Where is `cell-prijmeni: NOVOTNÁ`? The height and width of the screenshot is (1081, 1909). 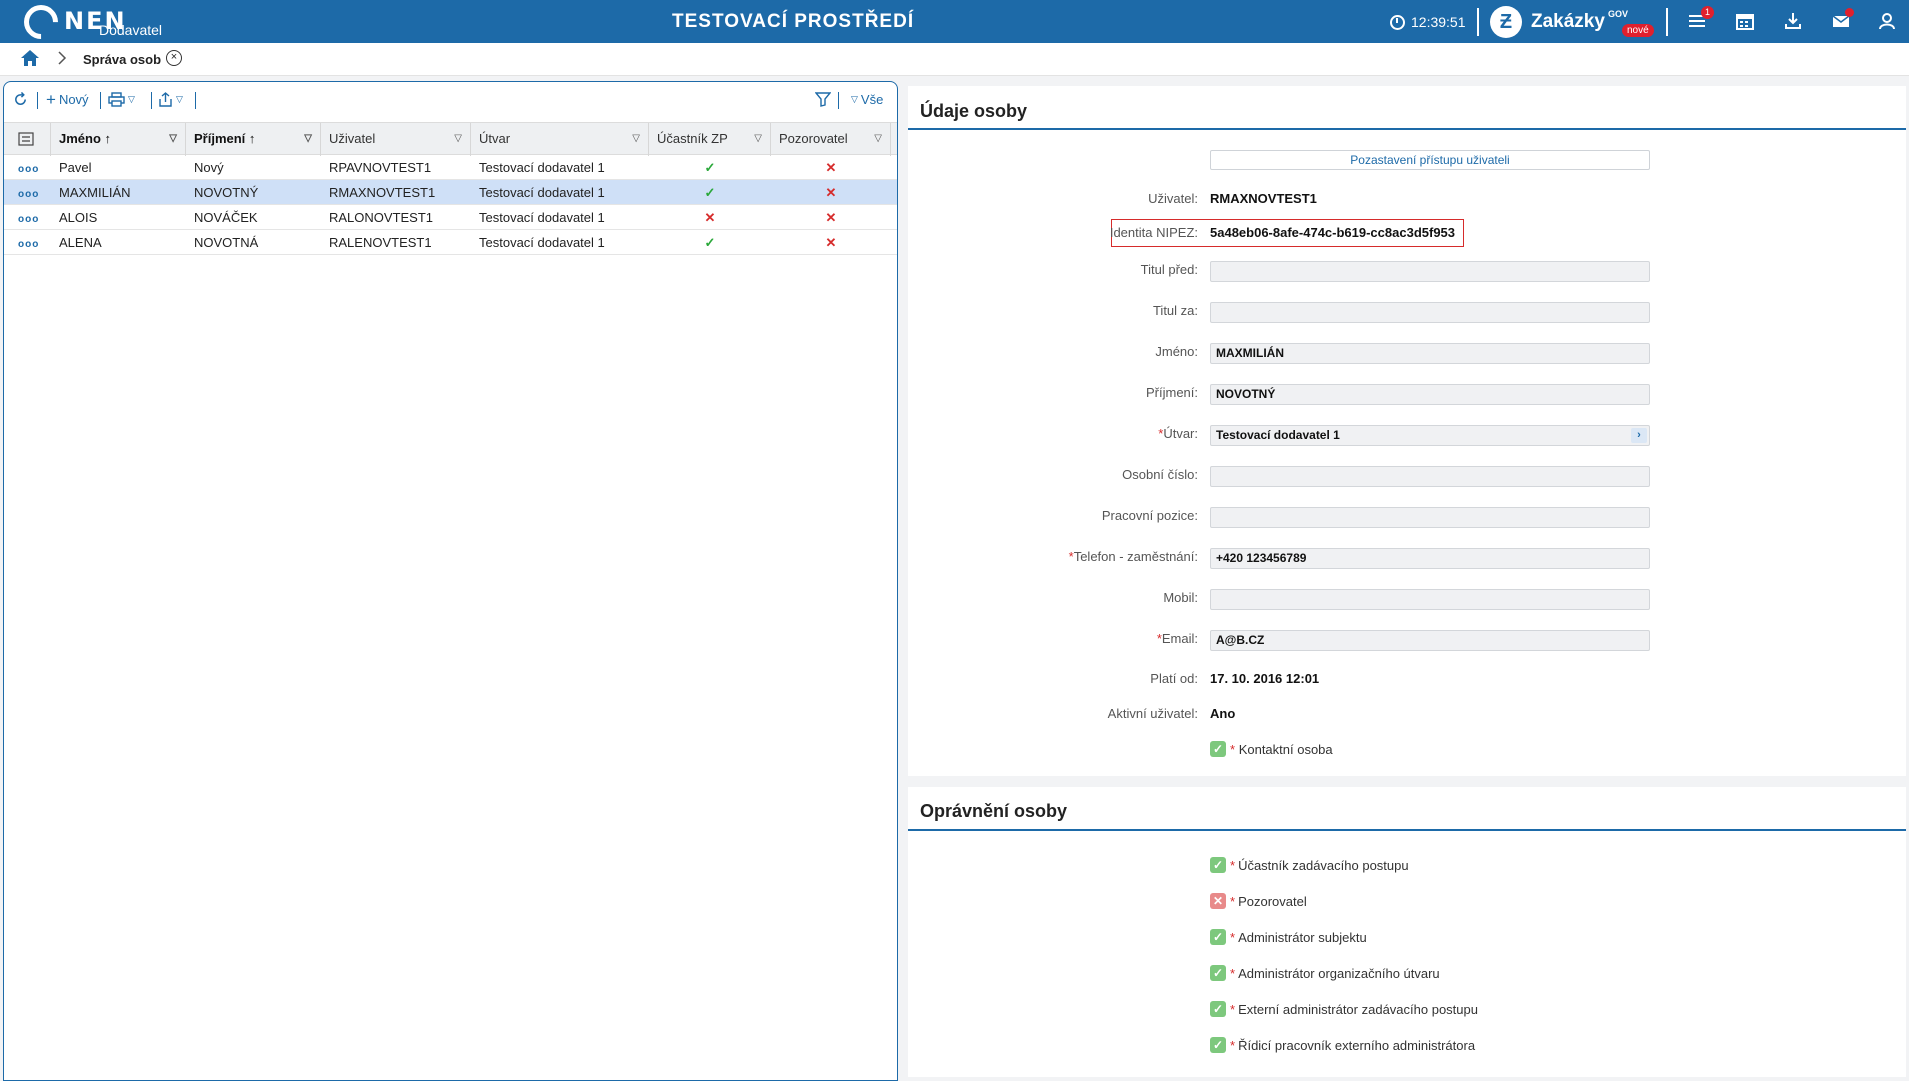 cell-prijmeni: NOVOTNÁ is located at coordinates (226, 242).